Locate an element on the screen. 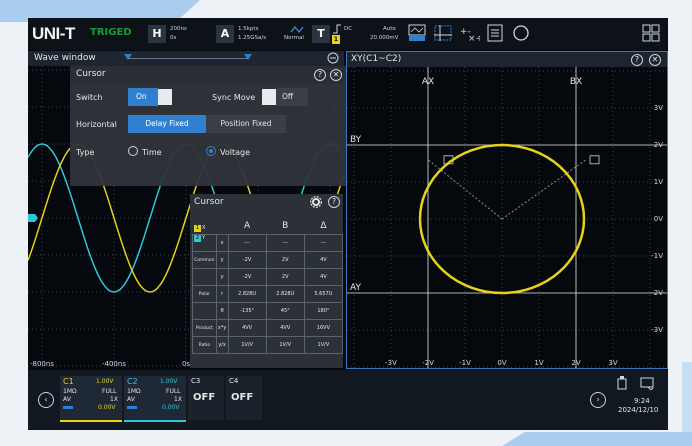 The image size is (692, 446). cell-b: 2.828U is located at coordinates (285, 294).